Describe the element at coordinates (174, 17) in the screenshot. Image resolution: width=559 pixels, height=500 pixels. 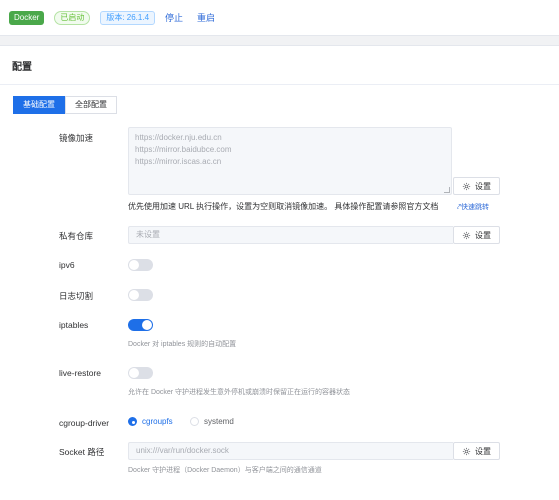
I see `stop-button: 停止` at that location.